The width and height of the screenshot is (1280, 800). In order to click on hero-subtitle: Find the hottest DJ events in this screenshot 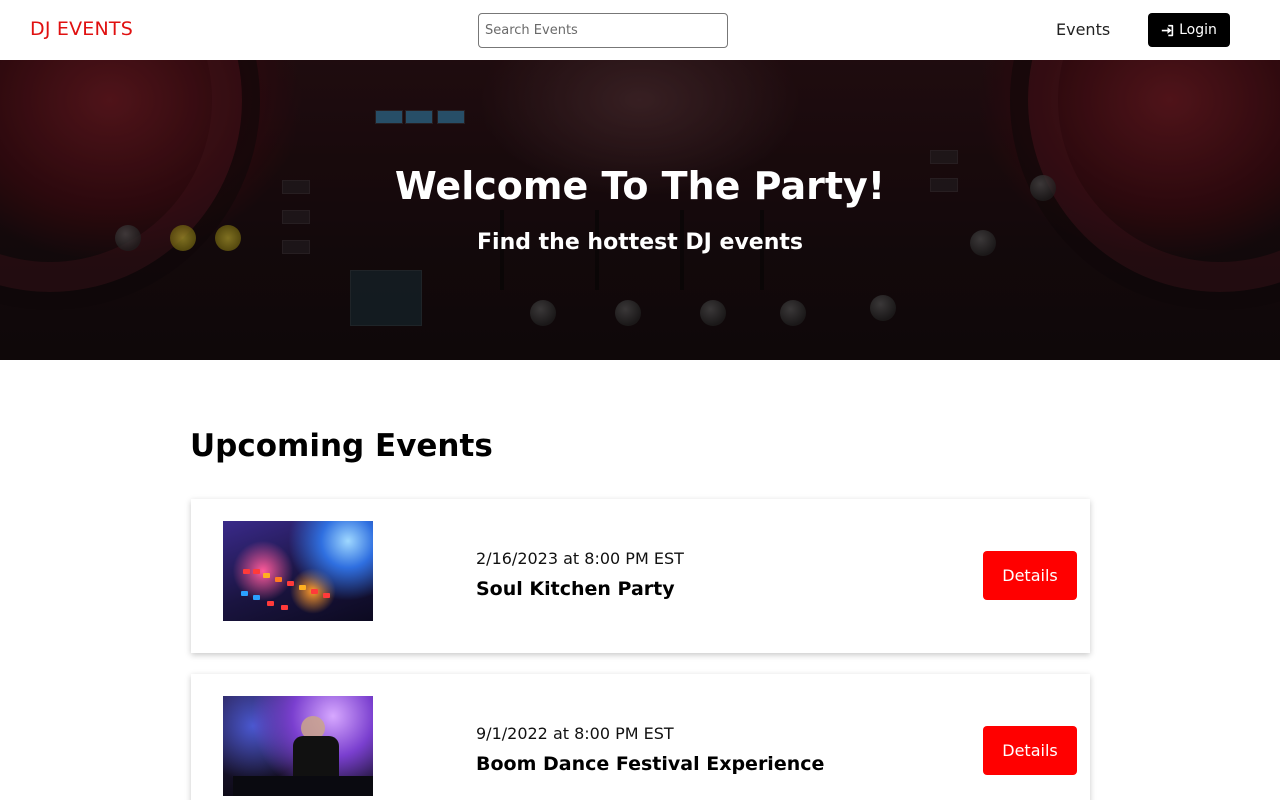, I will do `click(640, 242)`.